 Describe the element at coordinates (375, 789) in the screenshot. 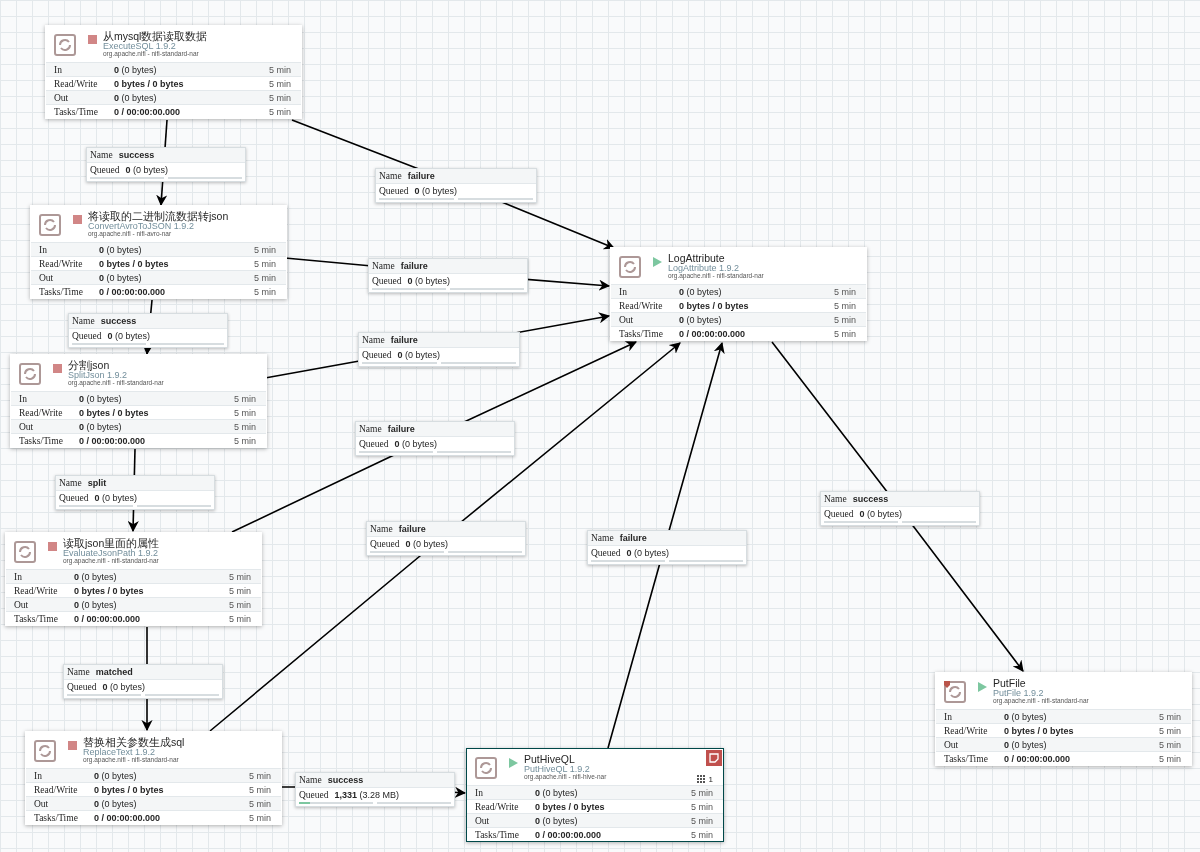

I see `connection-label: Name success Queued 1,331 (3.28 MB)` at that location.